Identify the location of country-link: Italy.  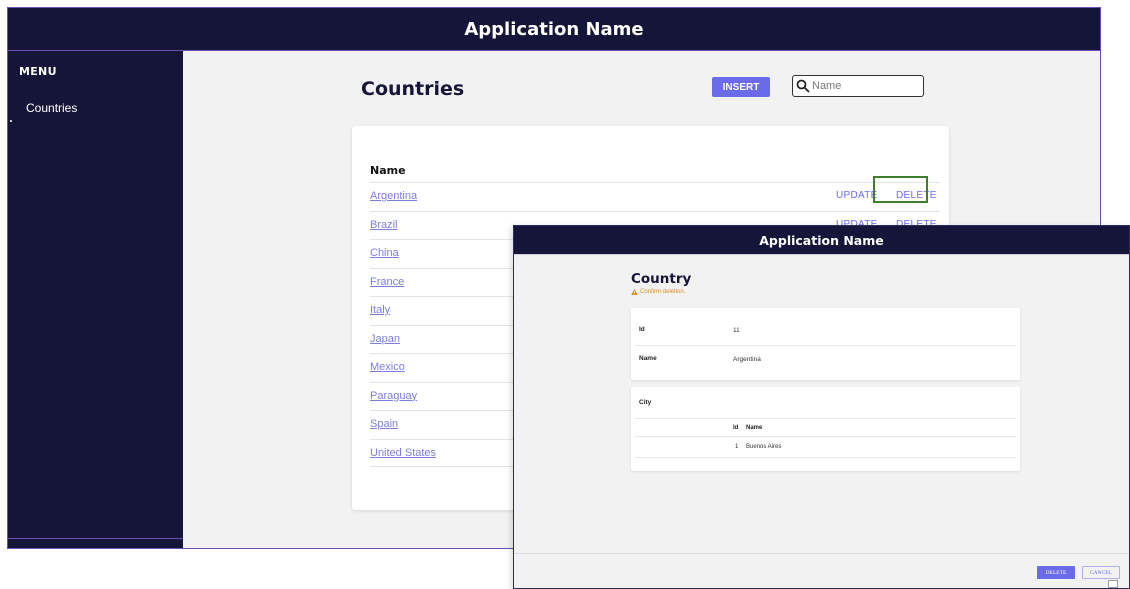
(380, 310).